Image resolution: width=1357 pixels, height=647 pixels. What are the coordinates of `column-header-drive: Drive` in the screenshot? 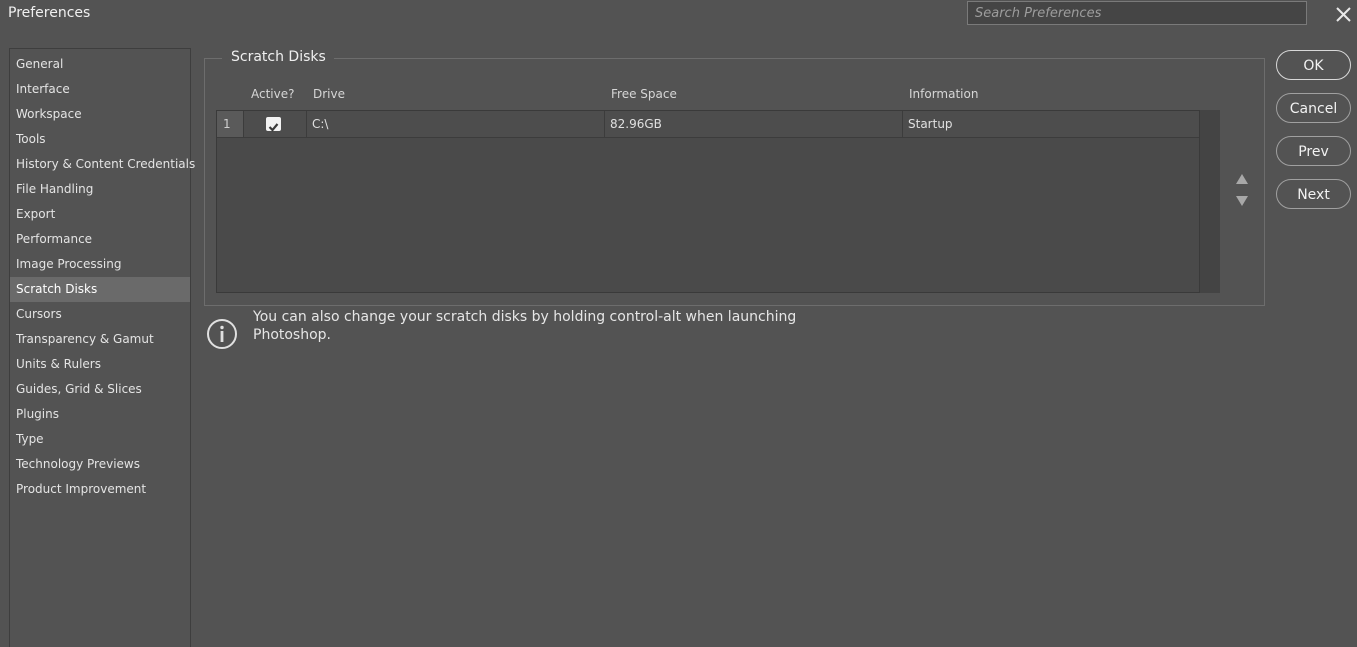 It's located at (329, 94).